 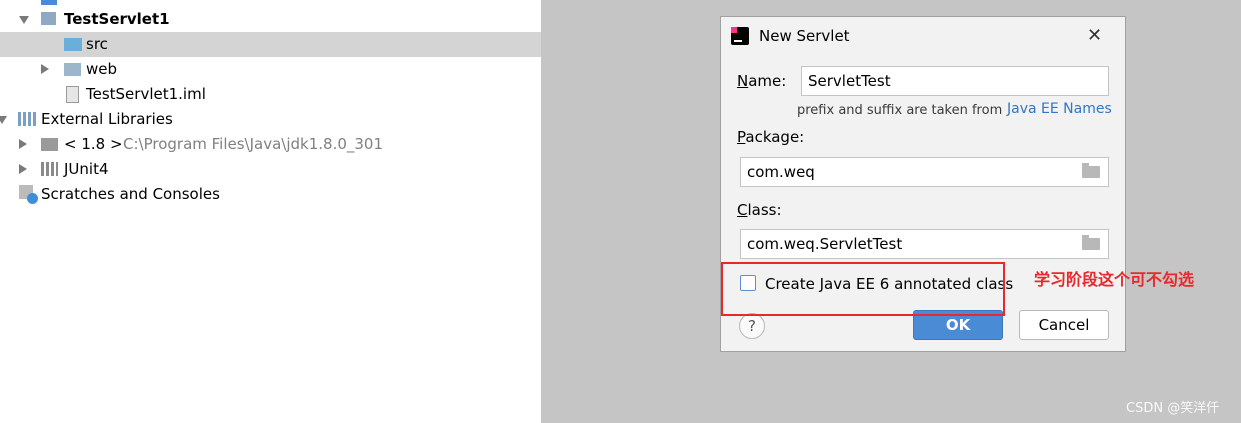 I want to click on close-icon: ✕, so click(x=1094, y=35).